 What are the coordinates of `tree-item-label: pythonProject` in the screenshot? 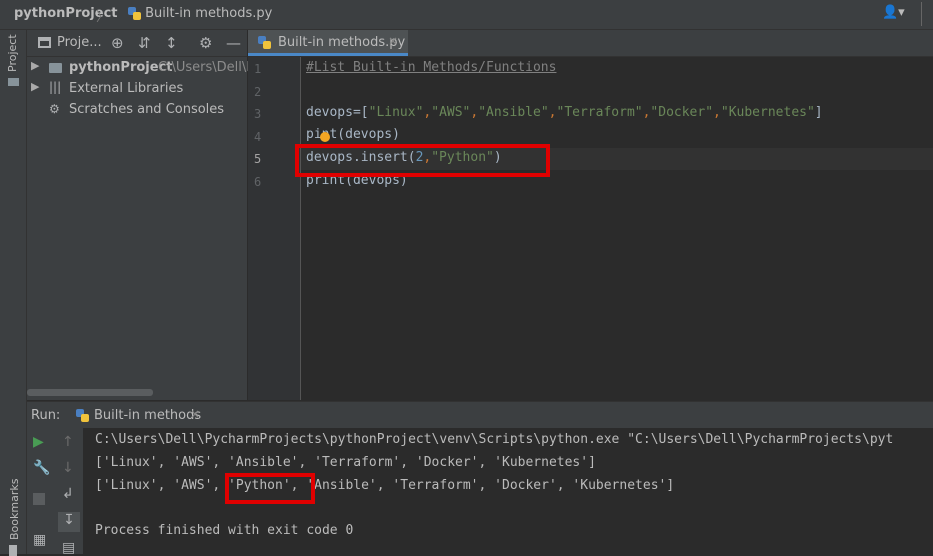 It's located at (121, 67).